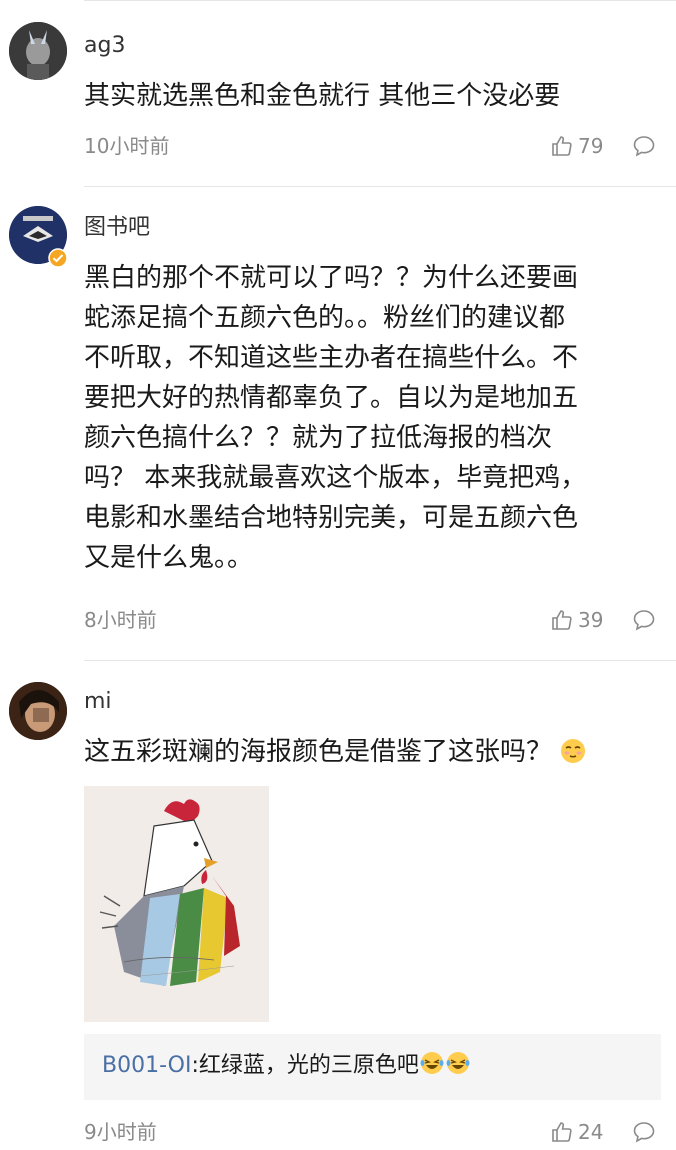  Describe the element at coordinates (104, 46) in the screenshot. I see `username: ag3` at that location.